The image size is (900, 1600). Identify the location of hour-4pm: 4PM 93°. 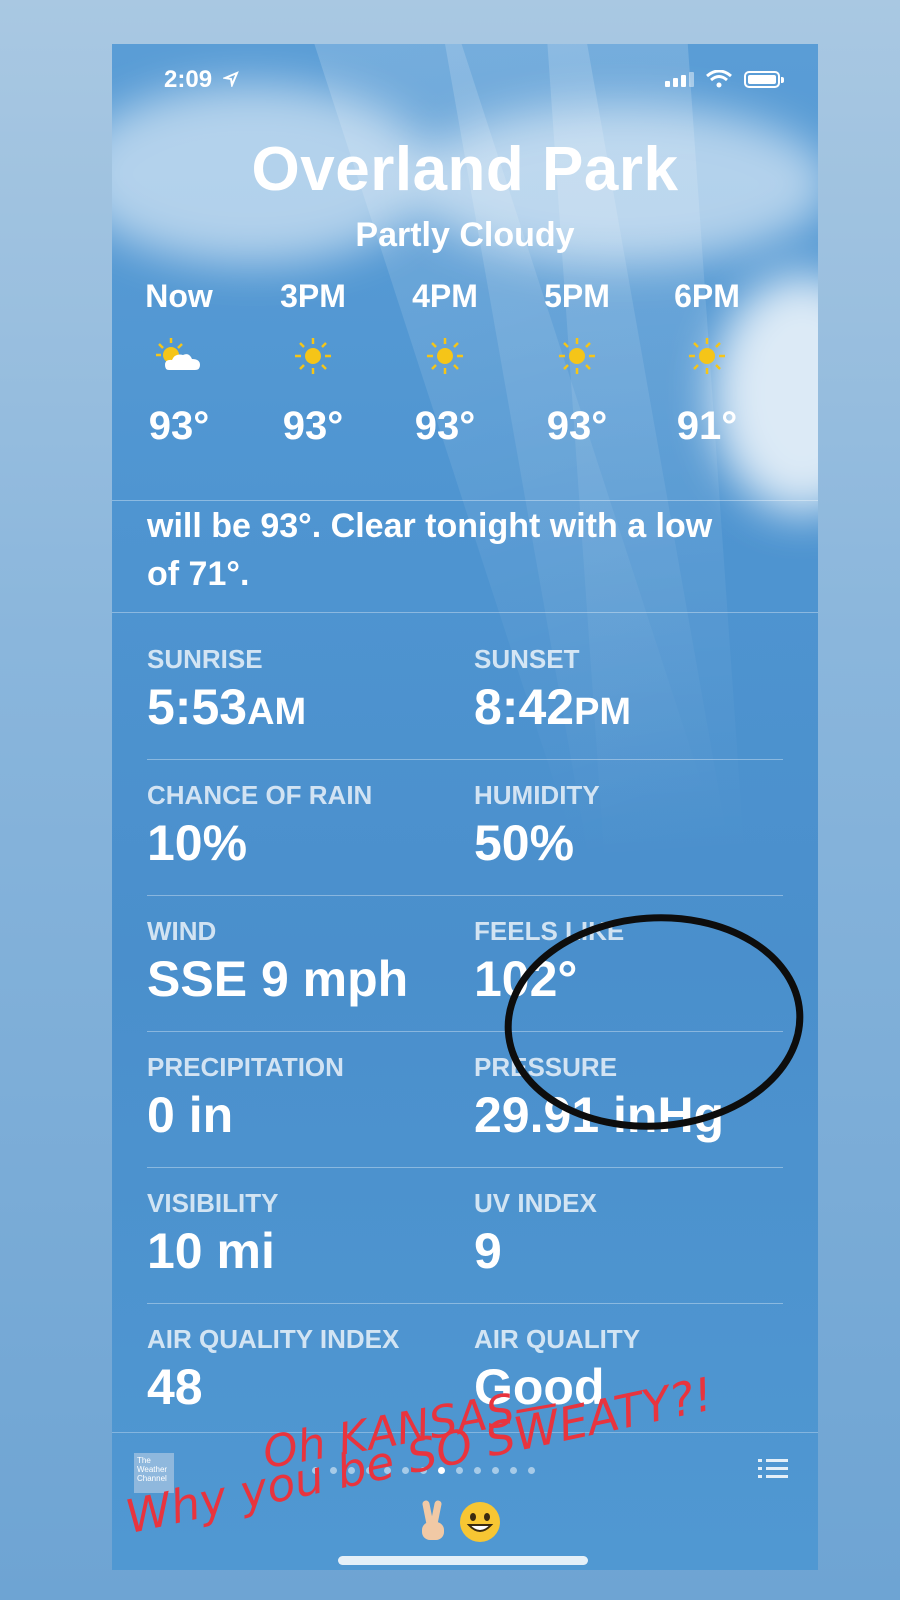
(445, 366).